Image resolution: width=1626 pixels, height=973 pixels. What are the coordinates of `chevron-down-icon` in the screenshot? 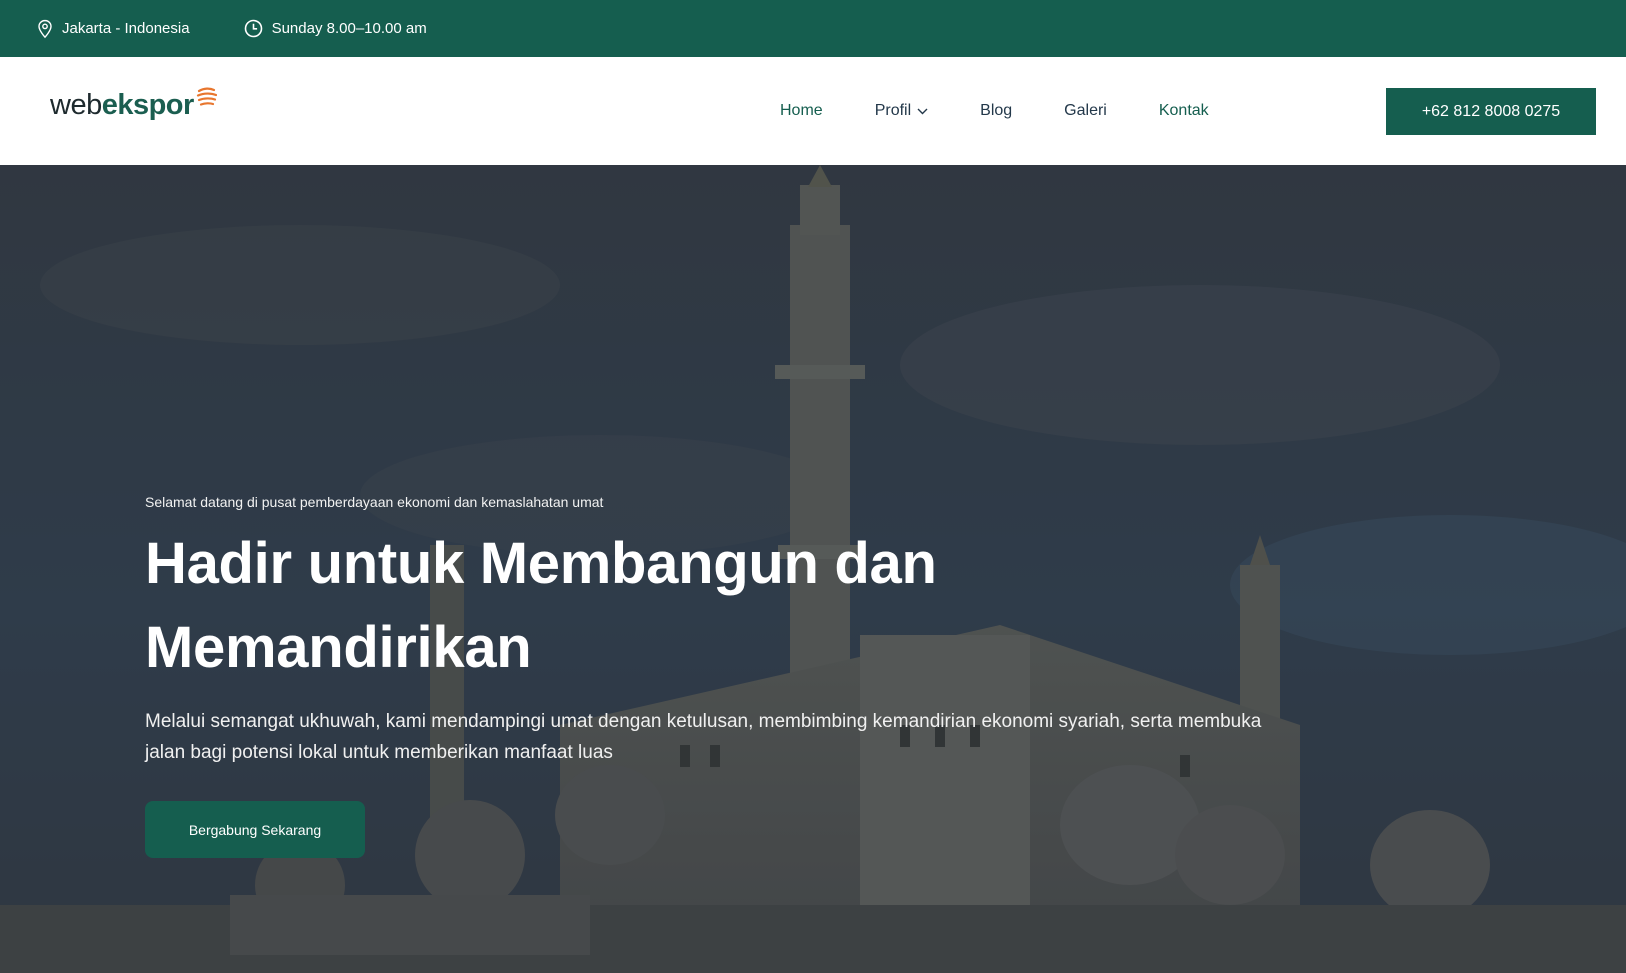 It's located at (922, 111).